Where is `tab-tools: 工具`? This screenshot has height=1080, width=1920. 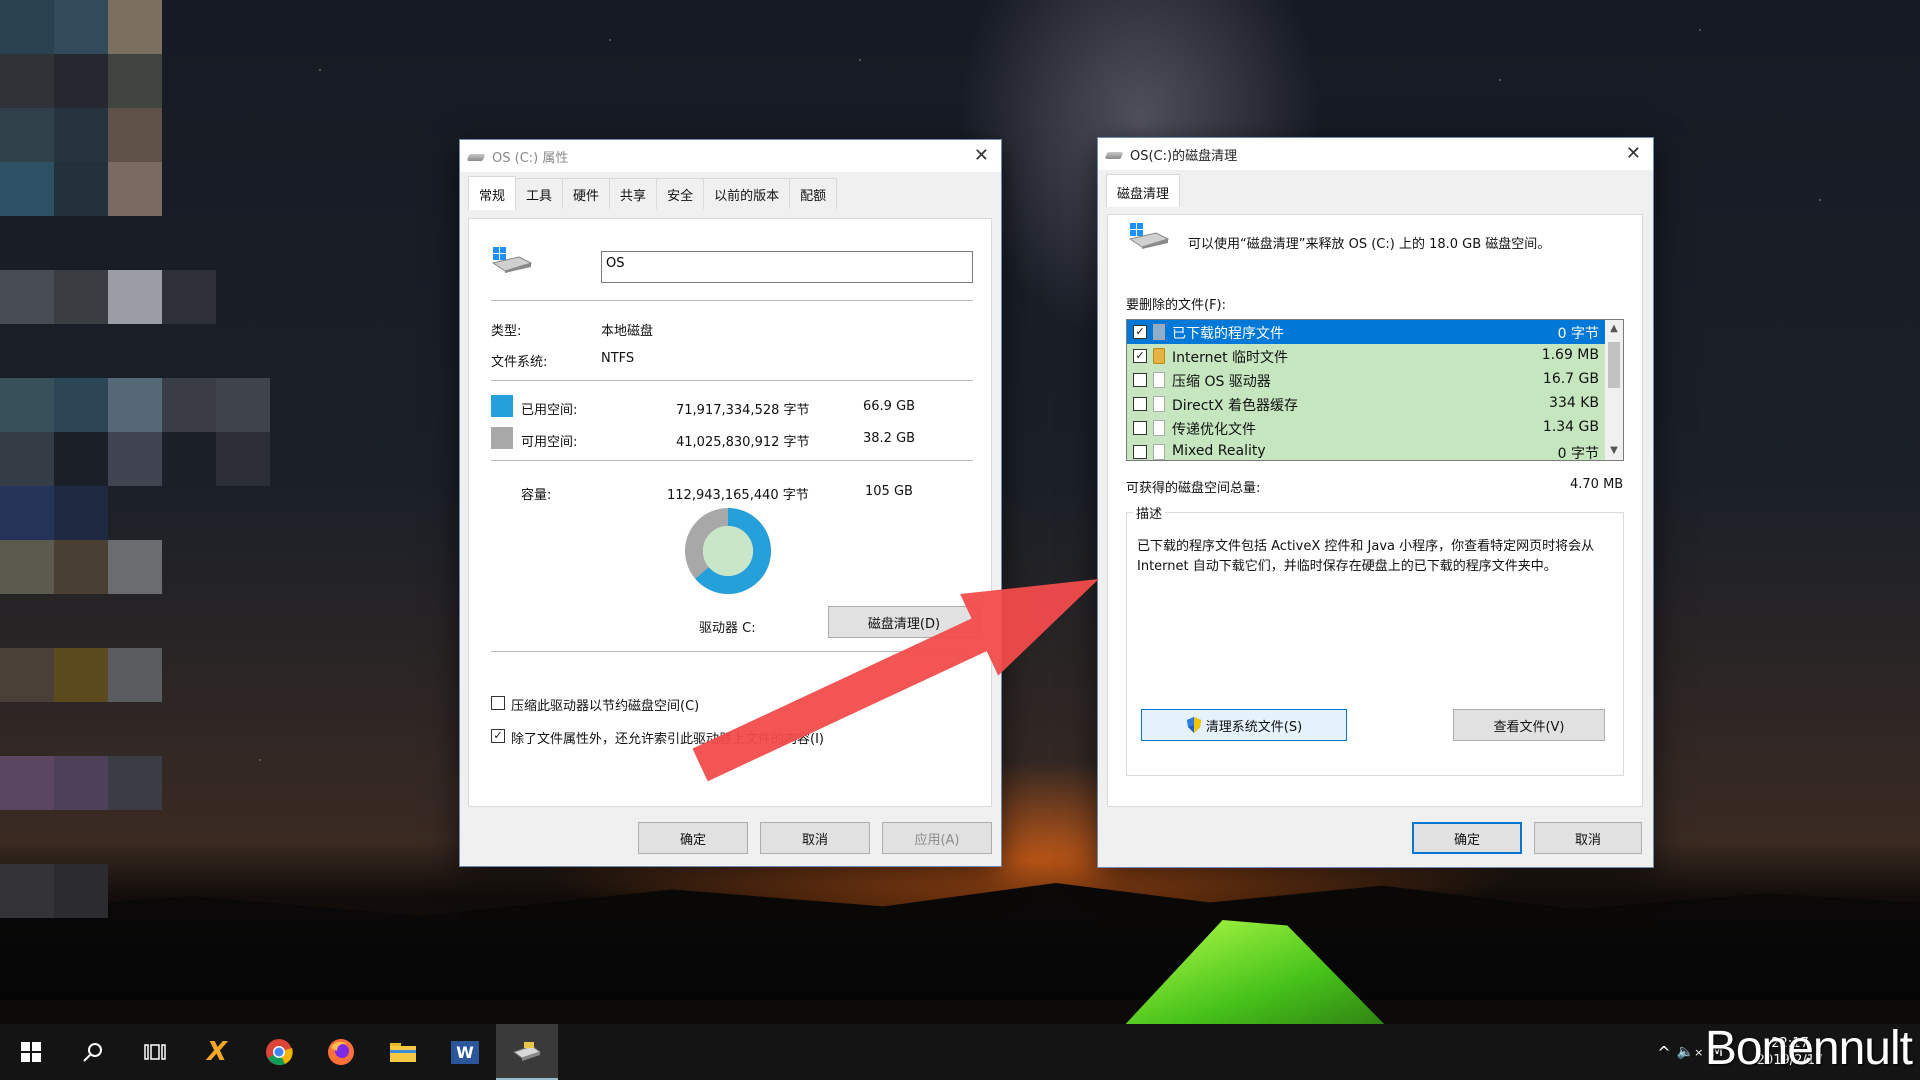
tab-tools: 工具 is located at coordinates (539, 193).